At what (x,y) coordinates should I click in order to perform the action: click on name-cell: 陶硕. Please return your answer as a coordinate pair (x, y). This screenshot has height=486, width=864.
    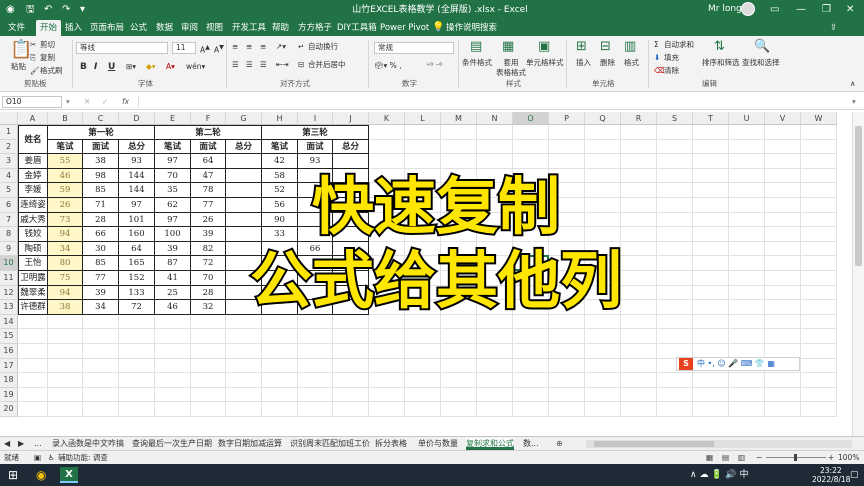
    Looking at the image, I should click on (33, 249).